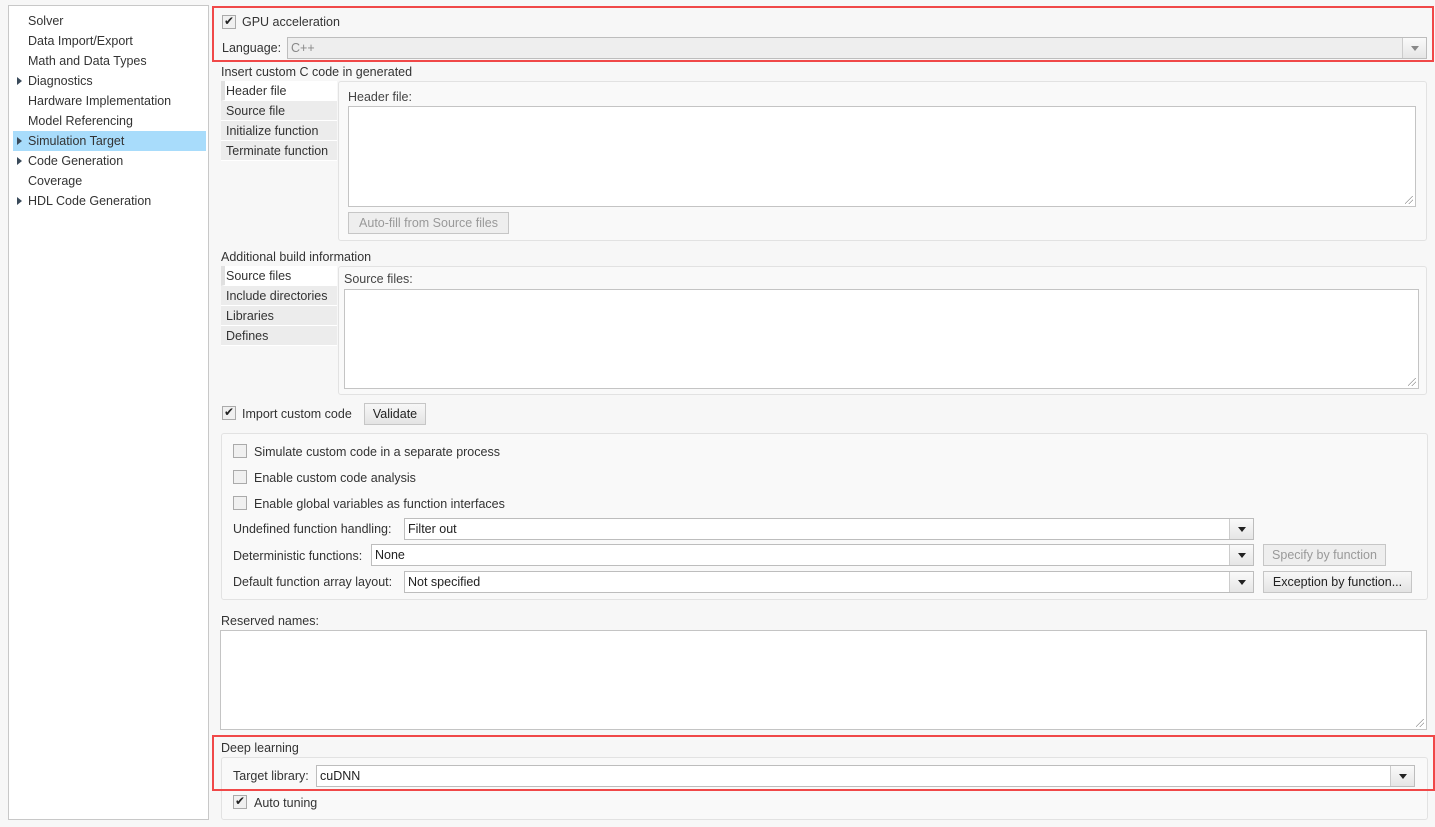  I want to click on sidebar-item-data-import-export: Data Import/Export, so click(109, 41).